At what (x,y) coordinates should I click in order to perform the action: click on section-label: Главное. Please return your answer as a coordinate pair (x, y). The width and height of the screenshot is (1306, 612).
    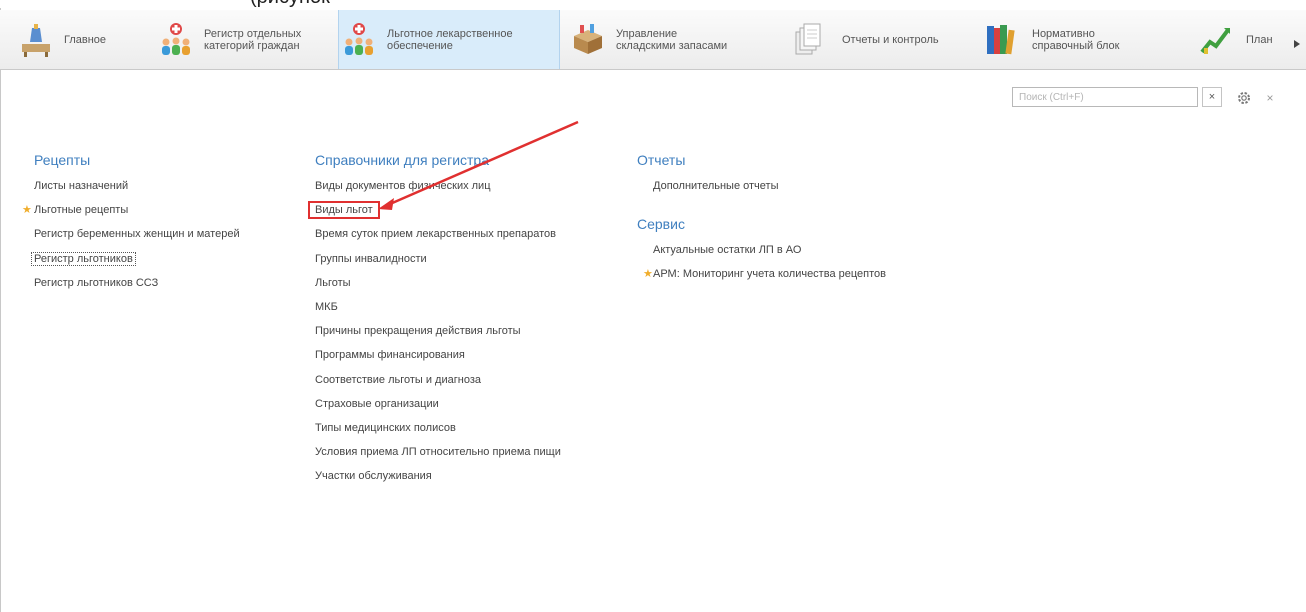
    Looking at the image, I should click on (85, 39).